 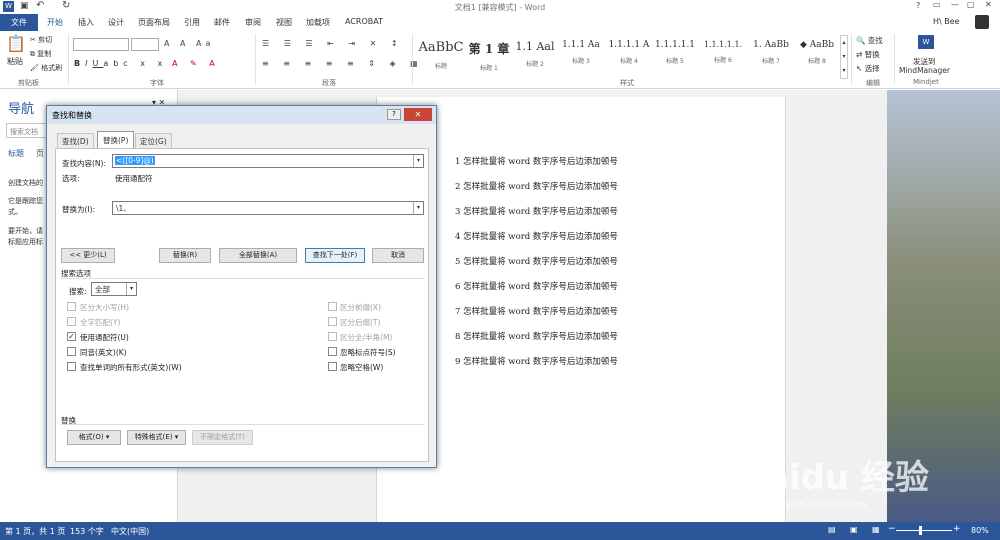 What do you see at coordinates (116, 22) in the screenshot?
I see `tab-design: 设计` at bounding box center [116, 22].